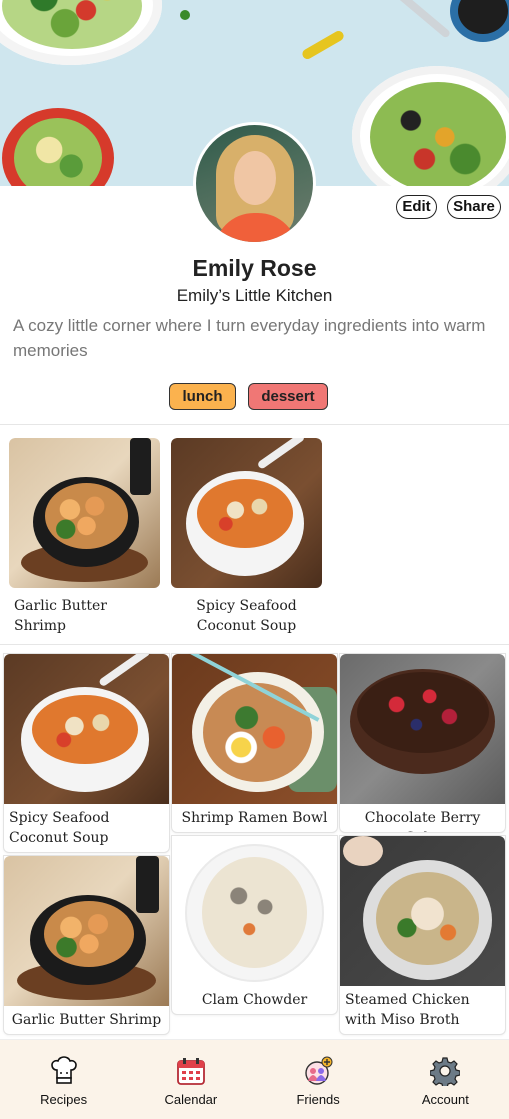  Describe the element at coordinates (254, 1000) in the screenshot. I see `recipe-title: Clam Chowder` at that location.